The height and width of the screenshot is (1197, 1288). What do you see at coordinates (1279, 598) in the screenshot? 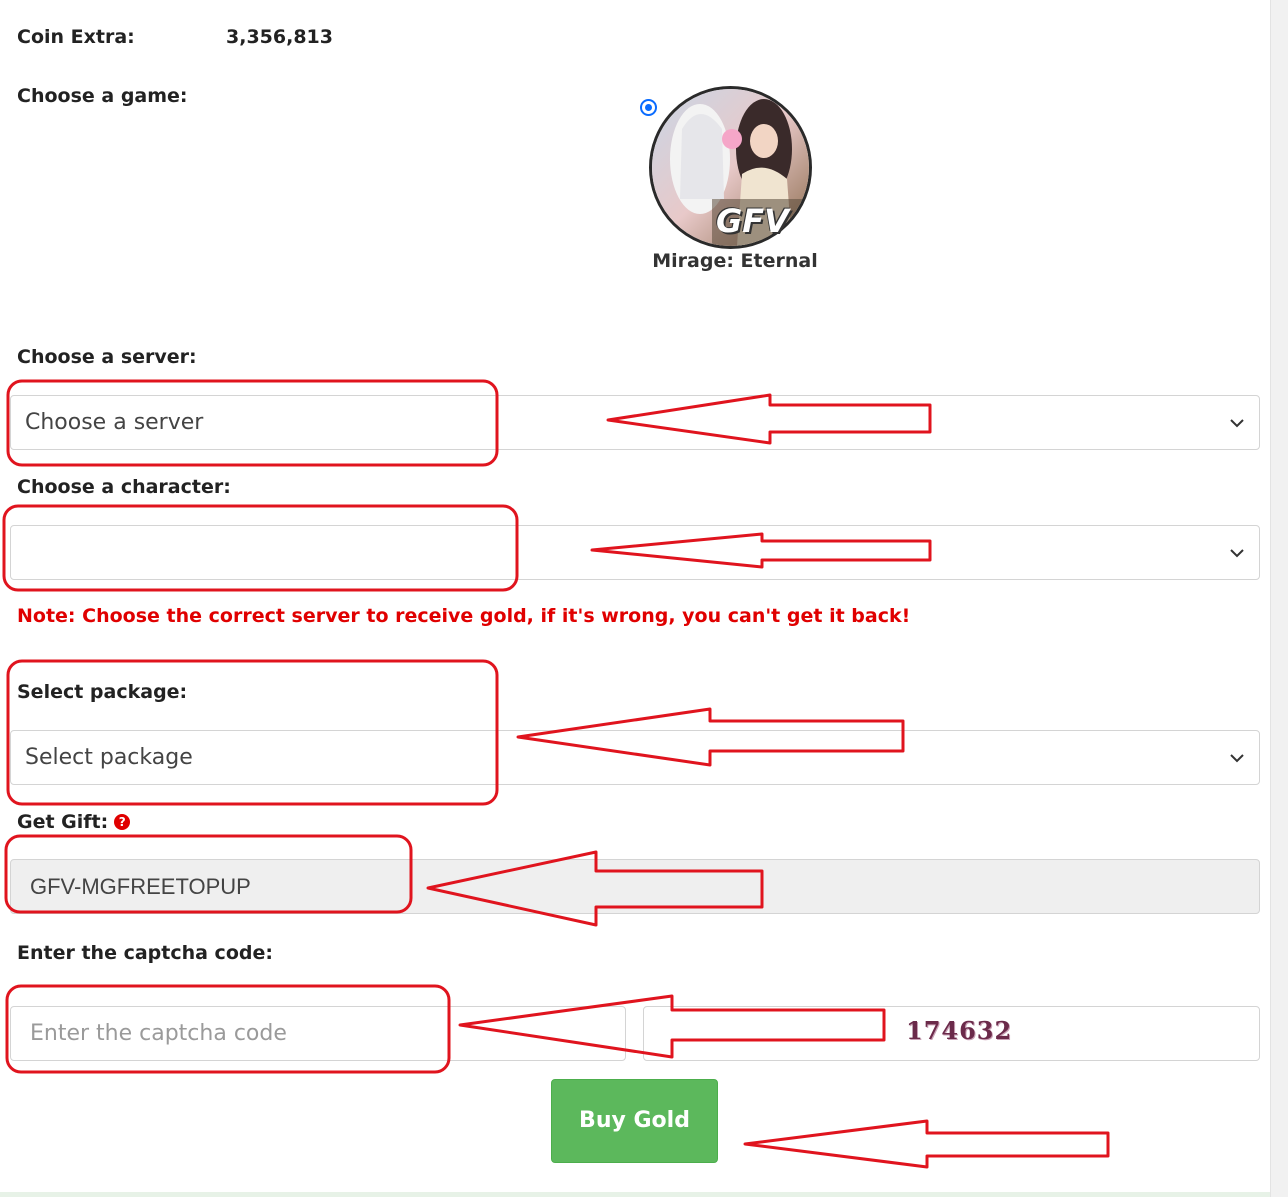
I see `scrollbar` at bounding box center [1279, 598].